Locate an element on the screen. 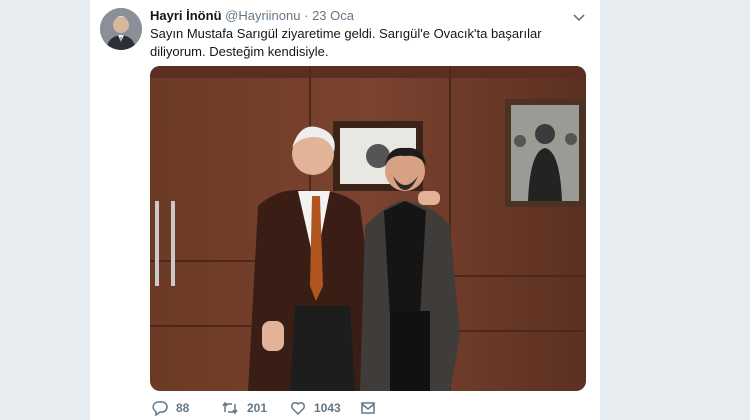 The width and height of the screenshot is (750, 420). tweet-actions: 88 201 1043 is located at coordinates (370, 410).